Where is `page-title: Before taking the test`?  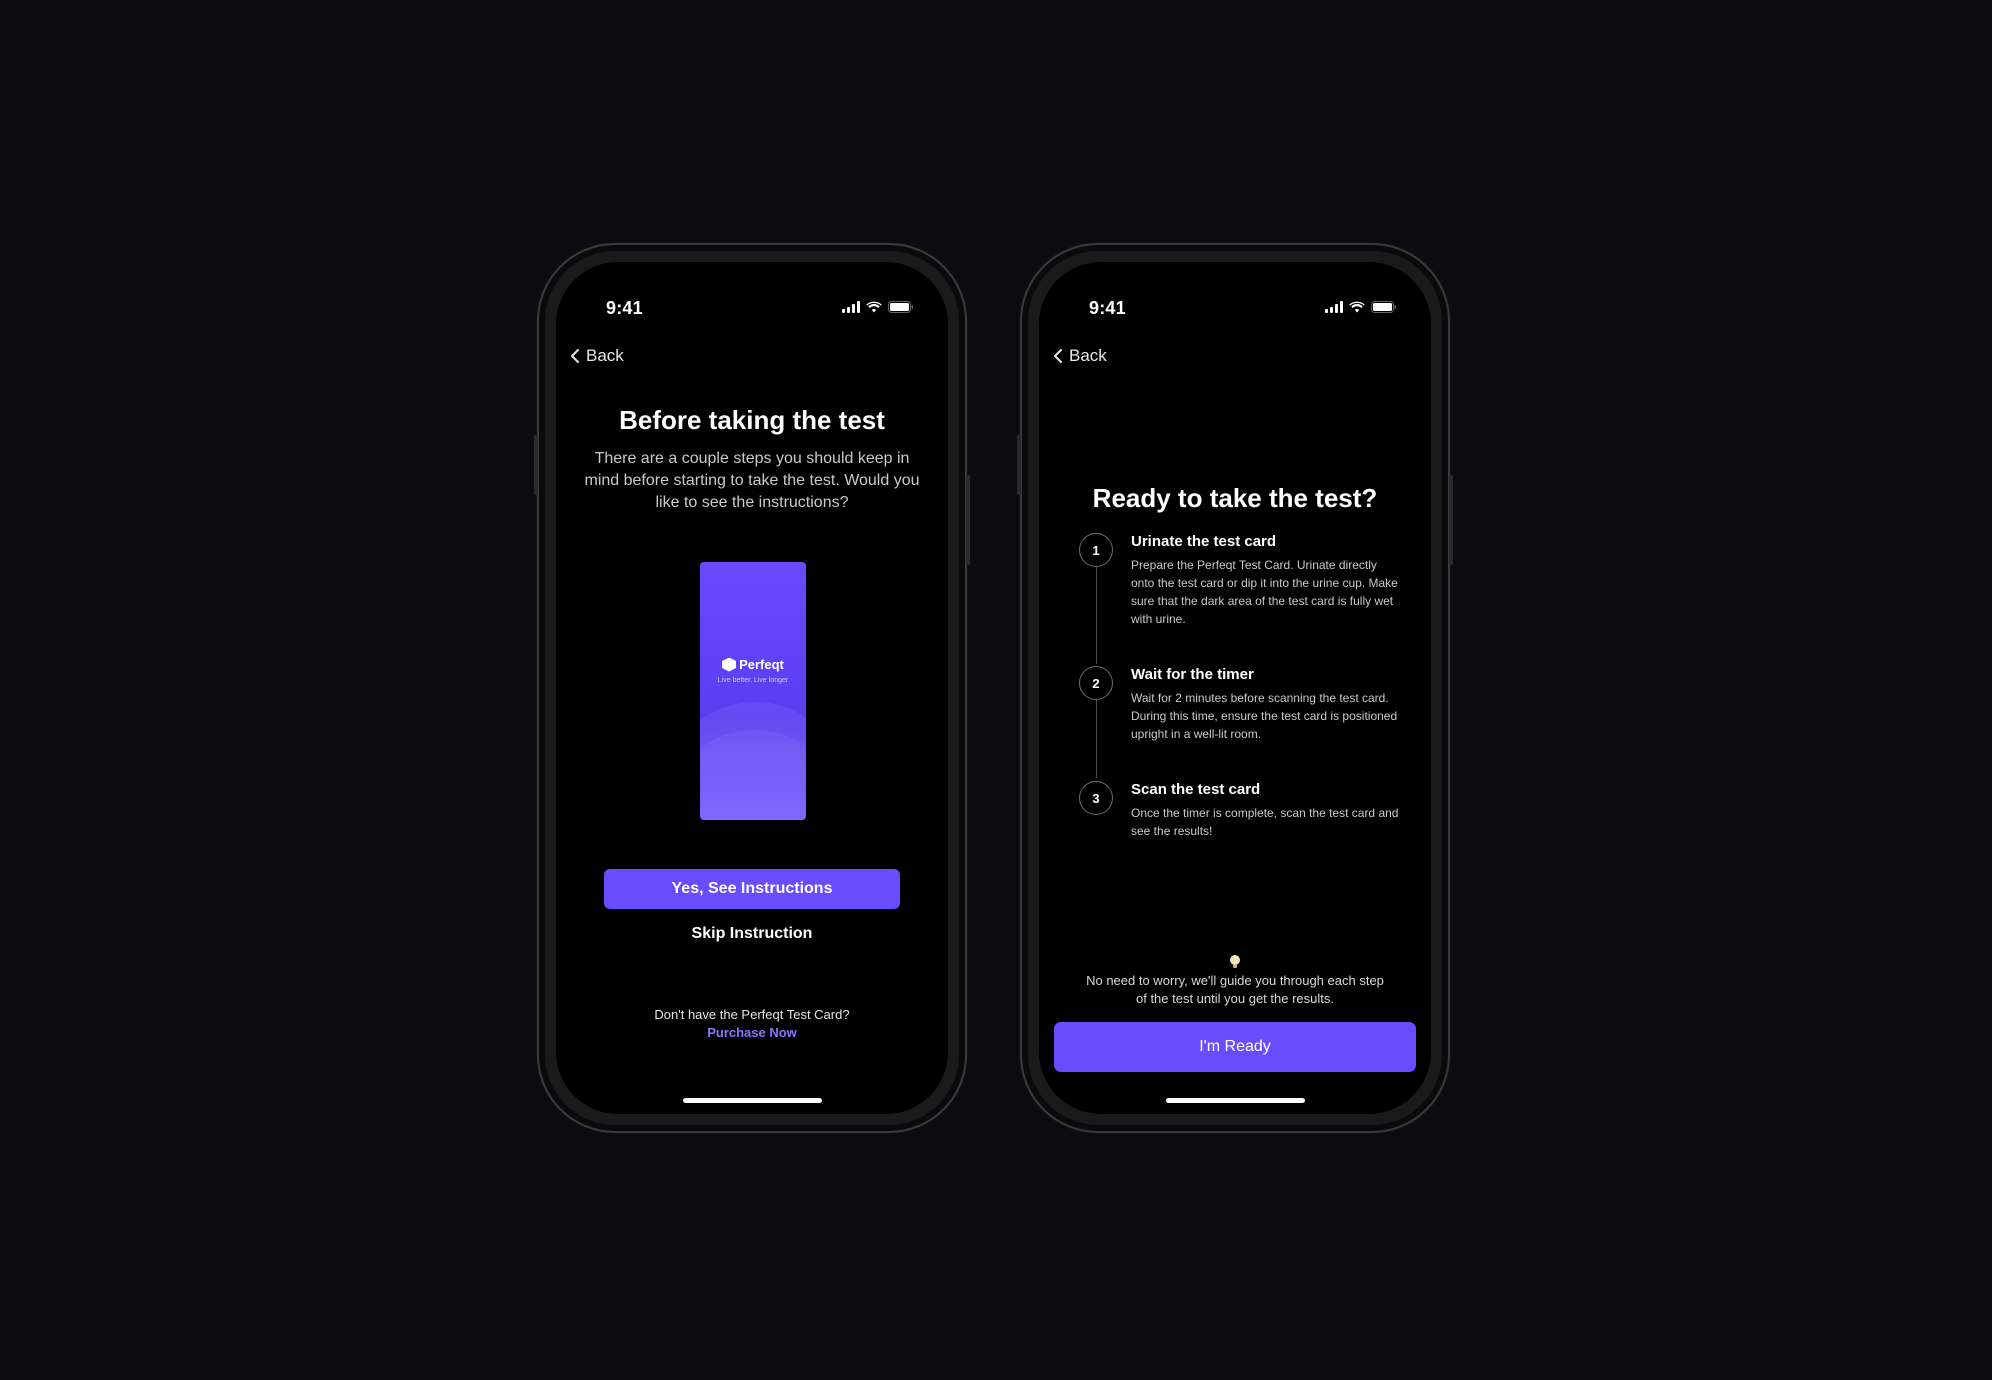 page-title: Before taking the test is located at coordinates (752, 420).